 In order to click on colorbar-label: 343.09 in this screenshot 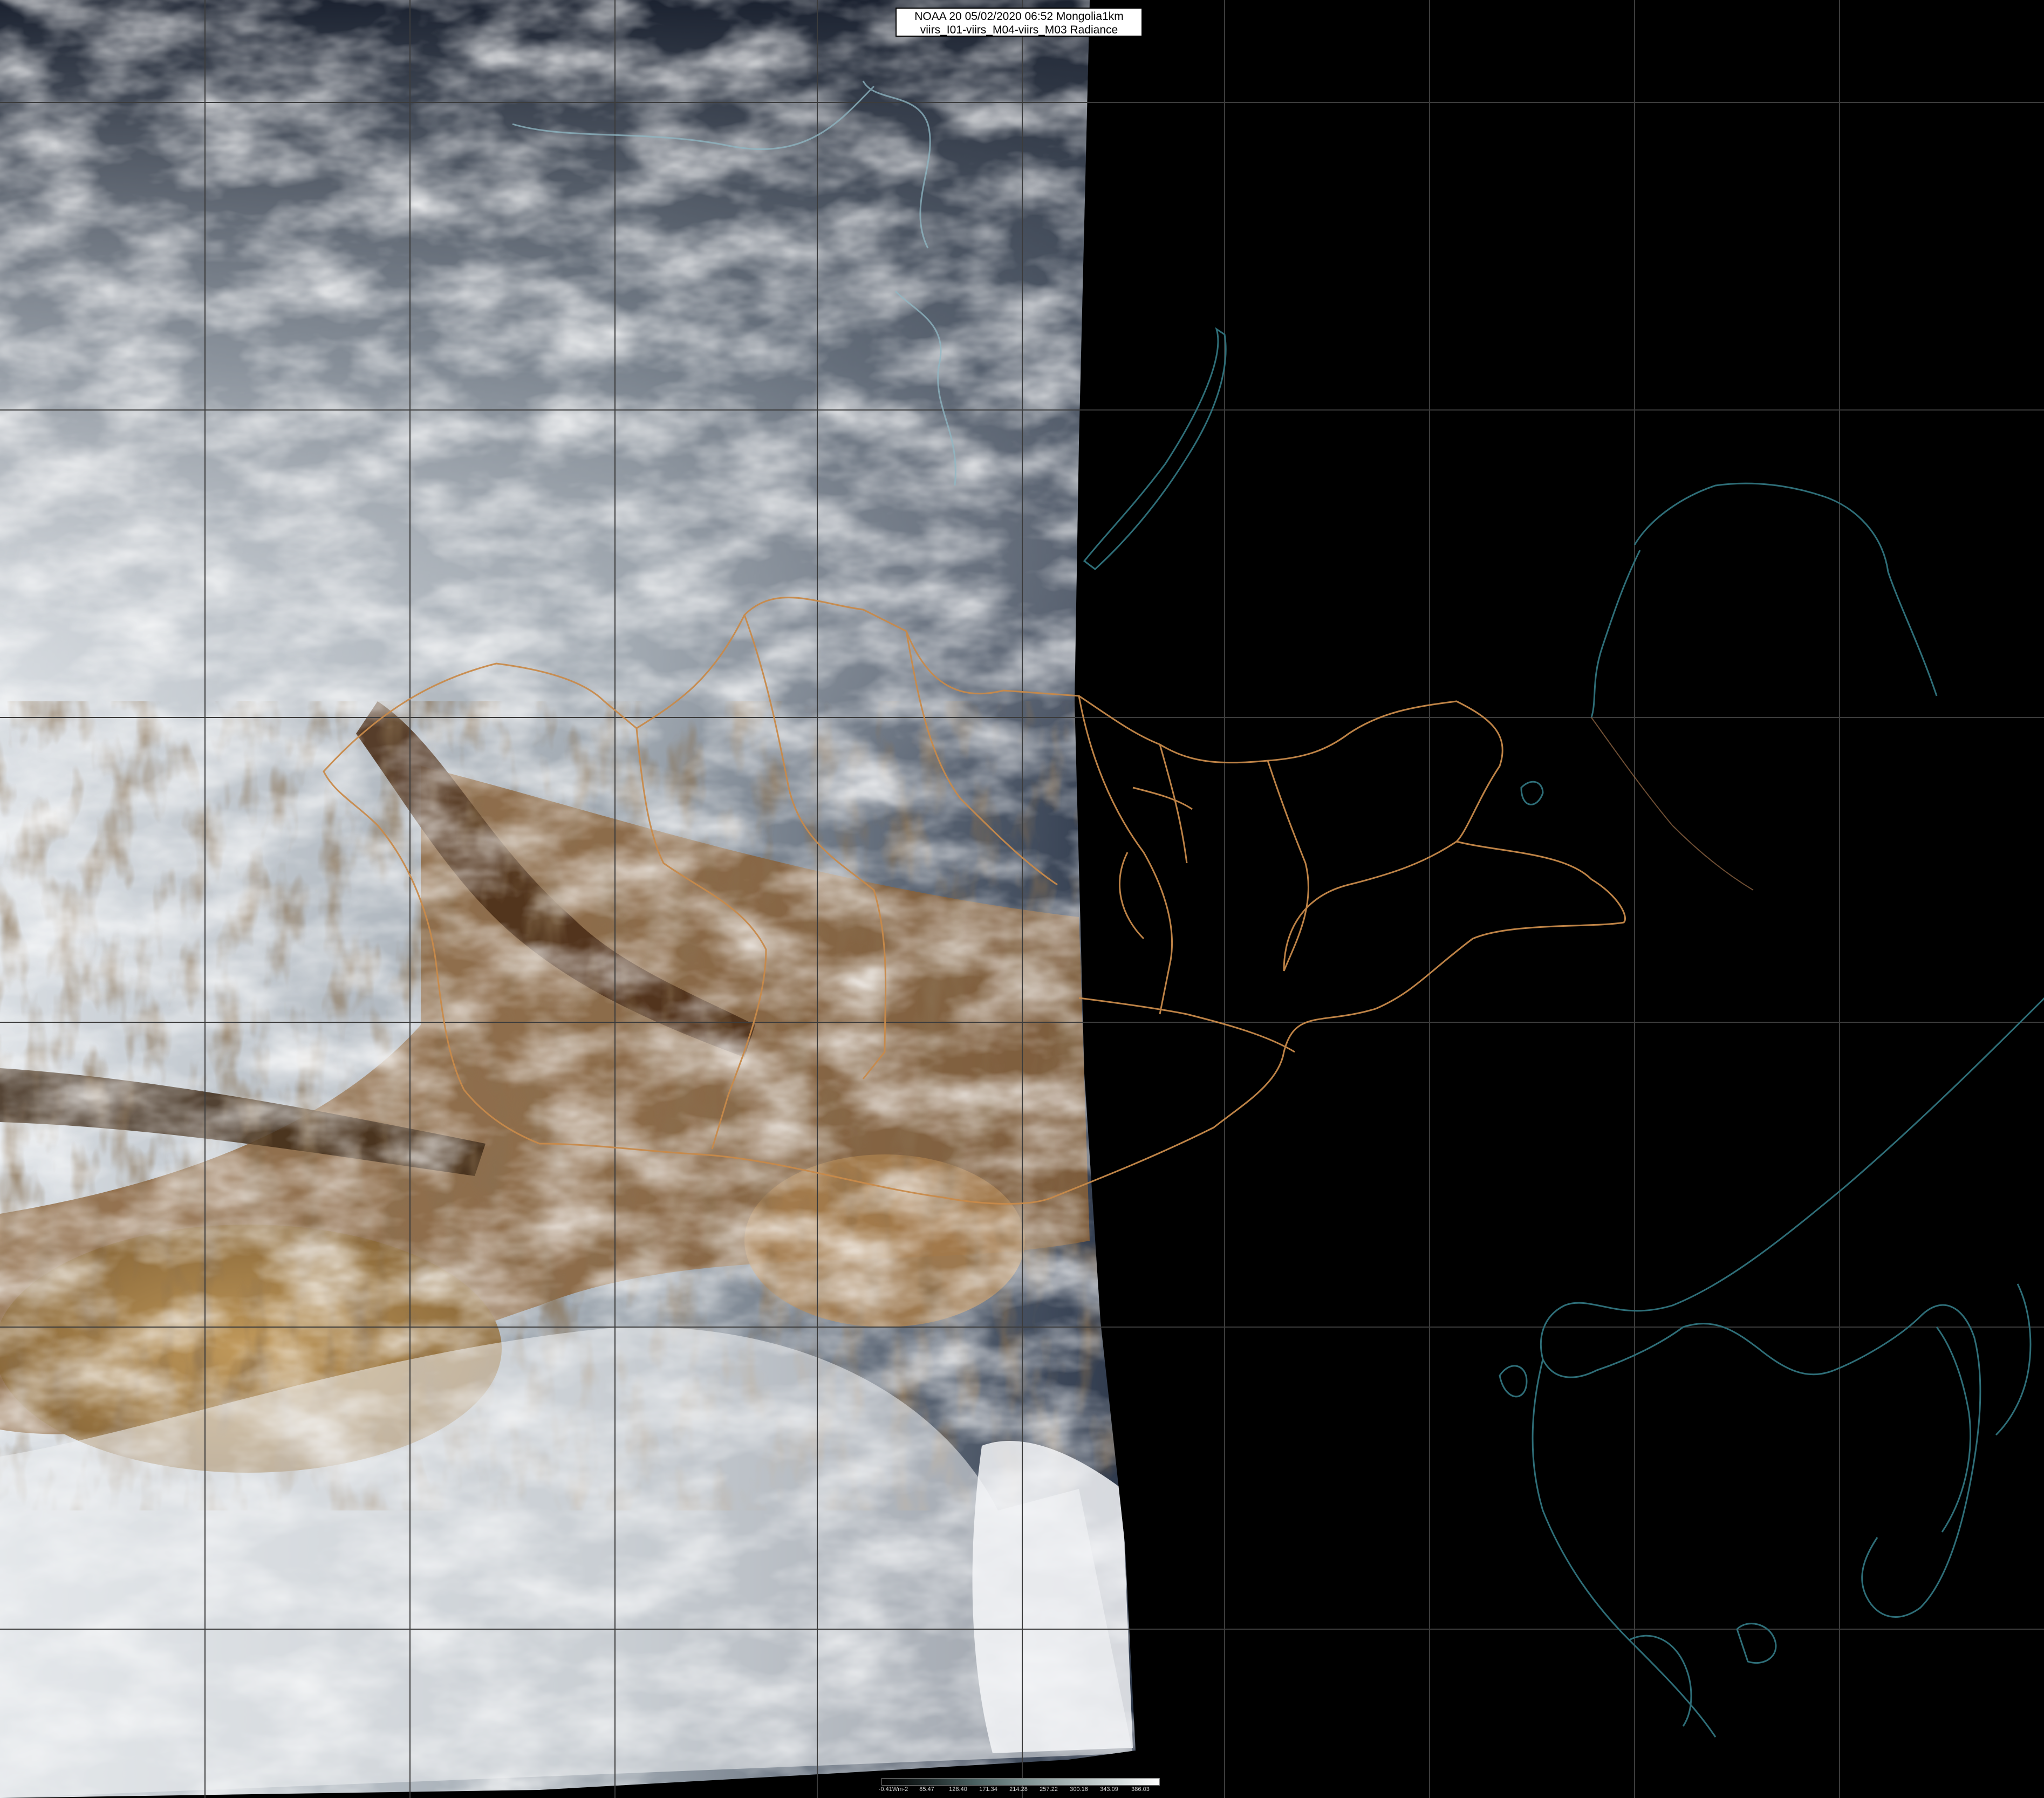, I will do `click(1109, 1790)`.